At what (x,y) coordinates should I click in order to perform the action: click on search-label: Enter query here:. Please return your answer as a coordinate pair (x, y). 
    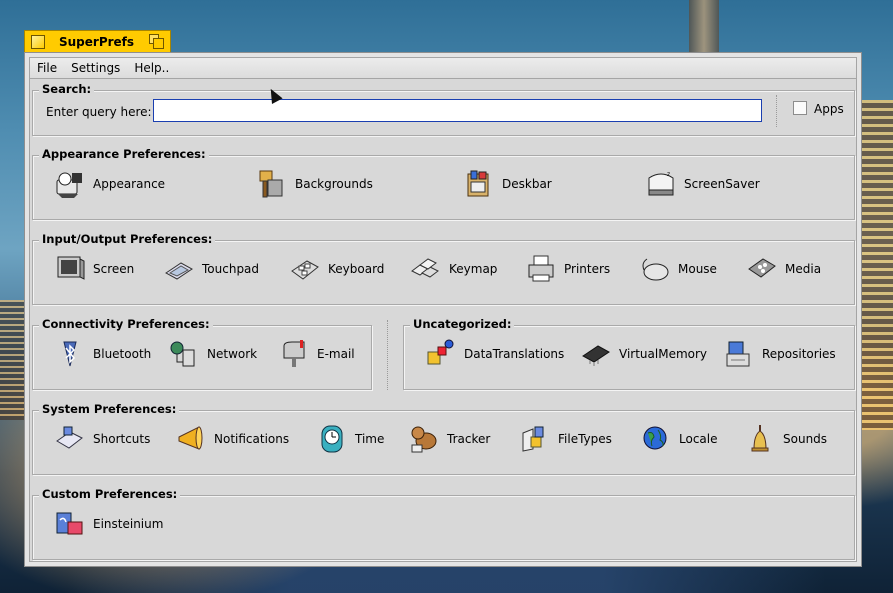
    Looking at the image, I should click on (99, 112).